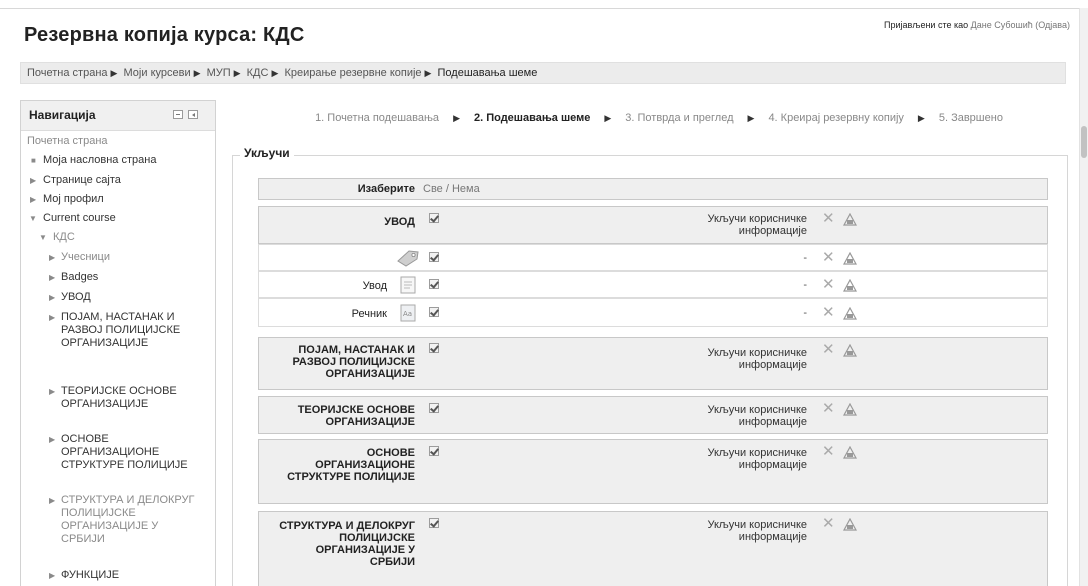 The height and width of the screenshot is (586, 1088). I want to click on breadcrumb-backup: Креирање резервне копије, so click(352, 73).